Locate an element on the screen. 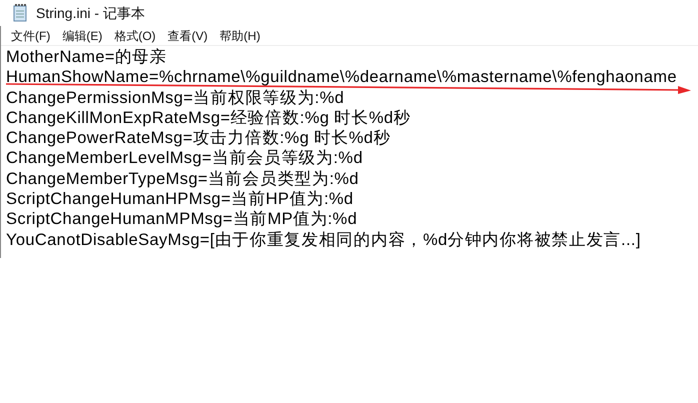 The height and width of the screenshot is (403, 698). text-line: ScriptChangeHumanMPMsg=当前MP值为:%d is located at coordinates (182, 219).